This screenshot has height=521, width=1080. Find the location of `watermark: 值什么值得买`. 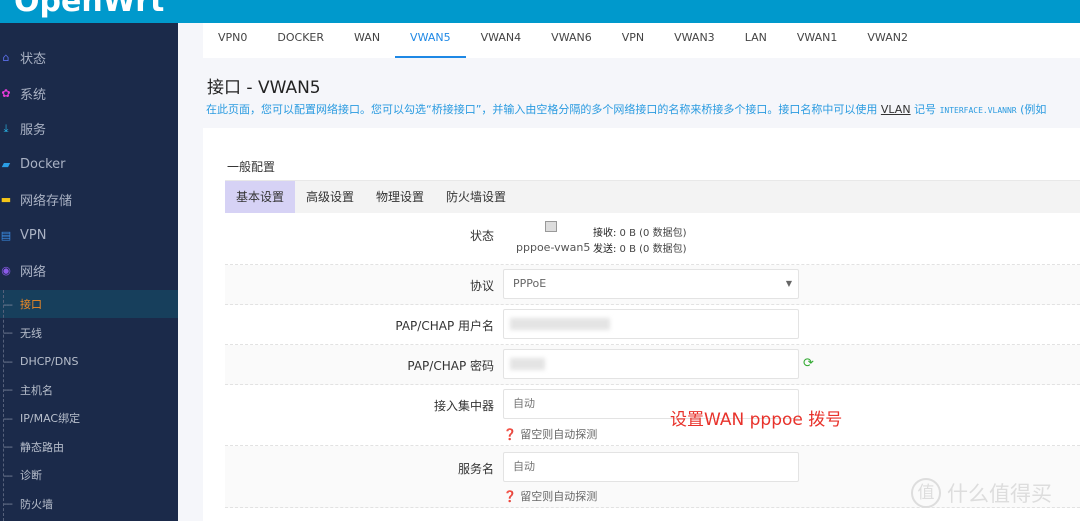

watermark: 值什么值得买 is located at coordinates (981, 493).